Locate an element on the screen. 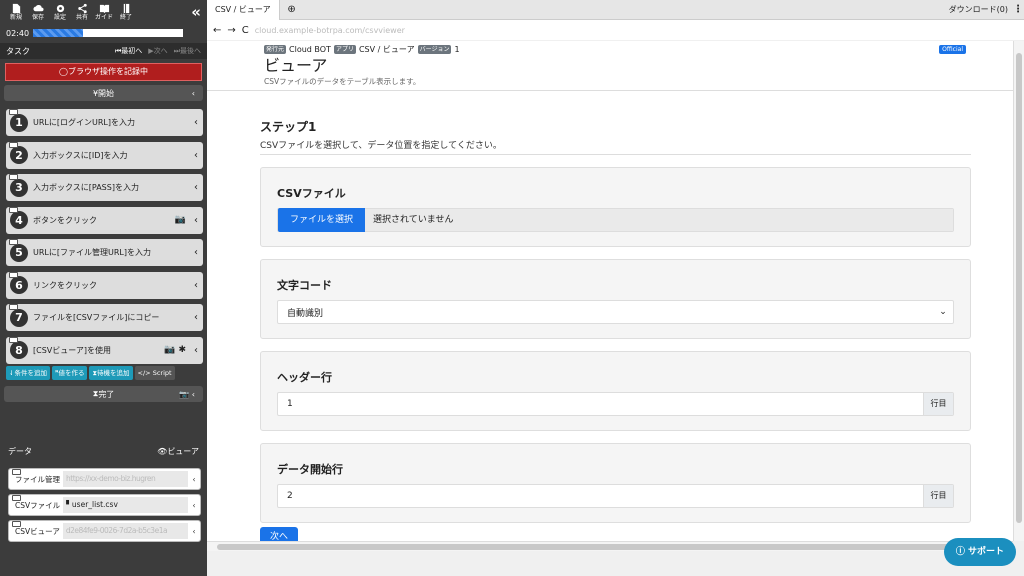 This screenshot has height=576, width=1024. reload-icon: C is located at coordinates (245, 30).